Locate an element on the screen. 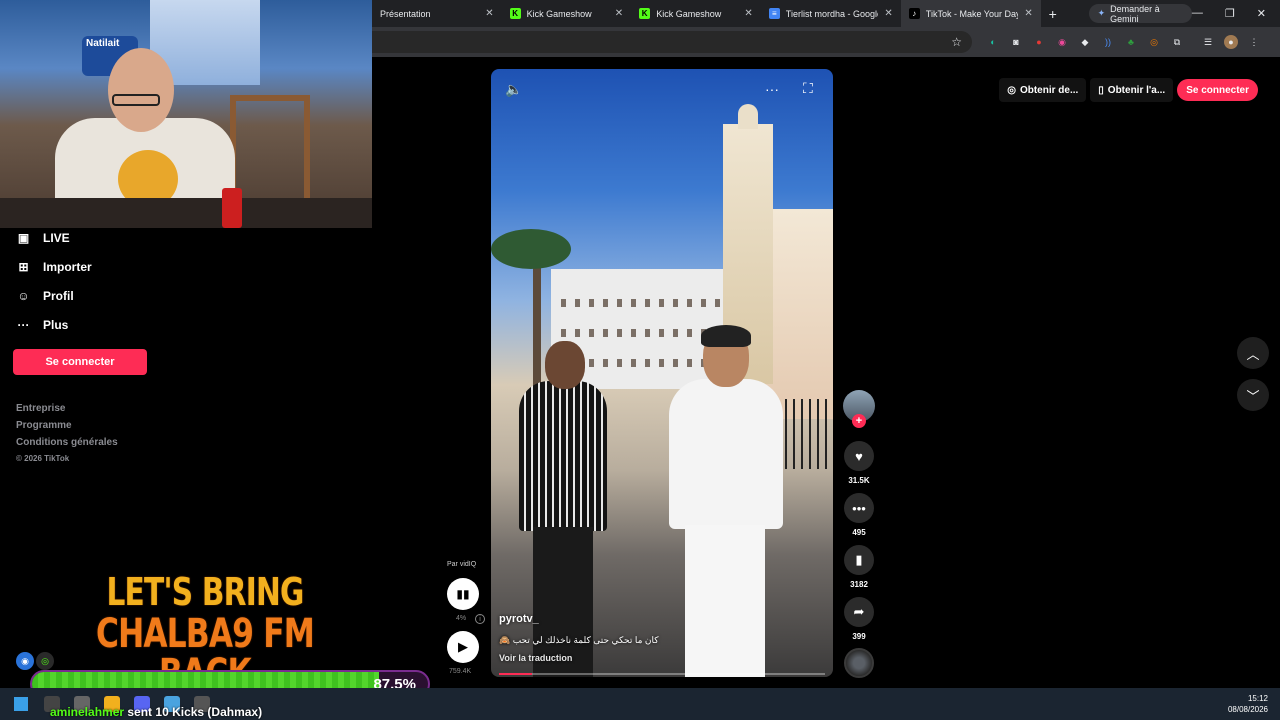  save-action: ▮ 3182 is located at coordinates (859, 567).